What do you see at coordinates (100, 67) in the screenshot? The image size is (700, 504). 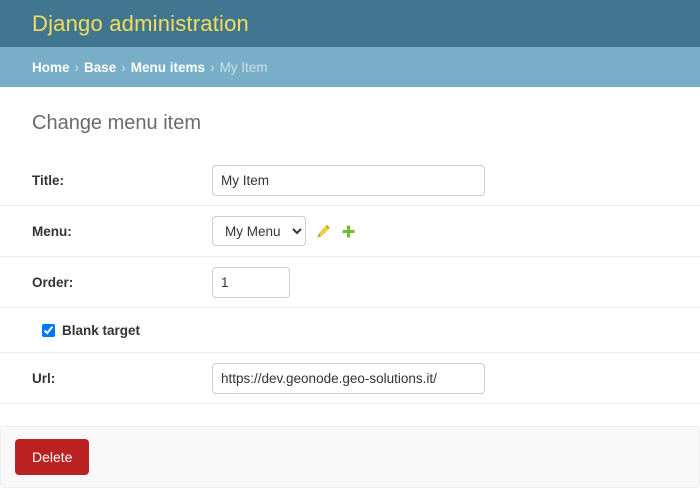 I see `breadcrumb-item-base: Base` at bounding box center [100, 67].